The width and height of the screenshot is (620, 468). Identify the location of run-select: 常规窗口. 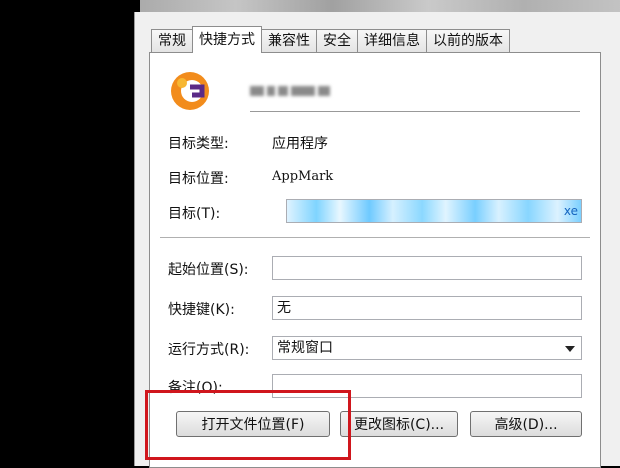
(427, 348).